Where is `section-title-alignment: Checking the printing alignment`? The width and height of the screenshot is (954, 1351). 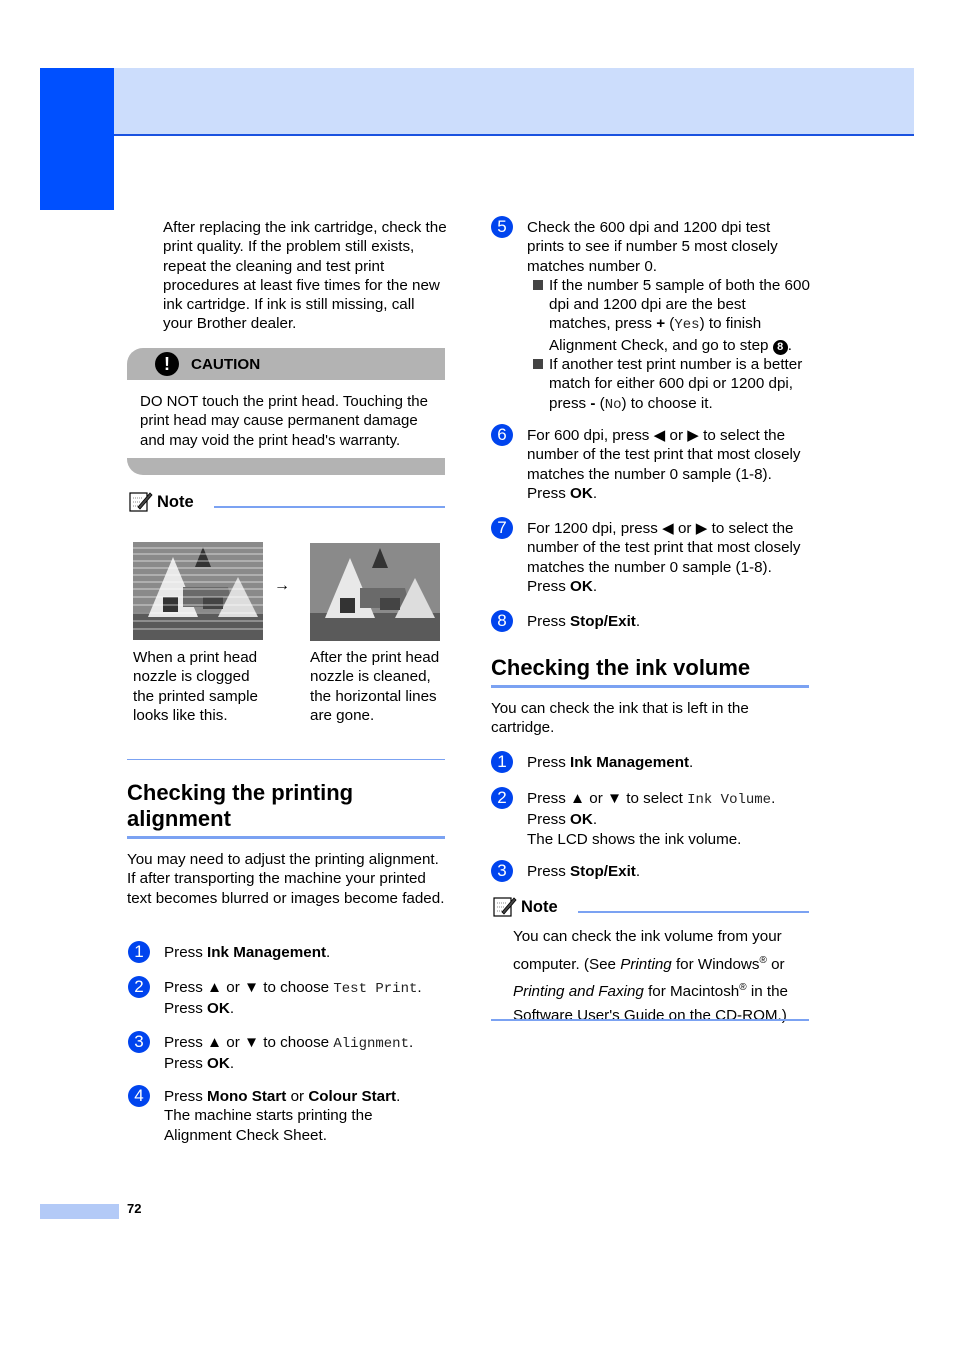
section-title-alignment: Checking the printing alignment is located at coordinates (240, 805).